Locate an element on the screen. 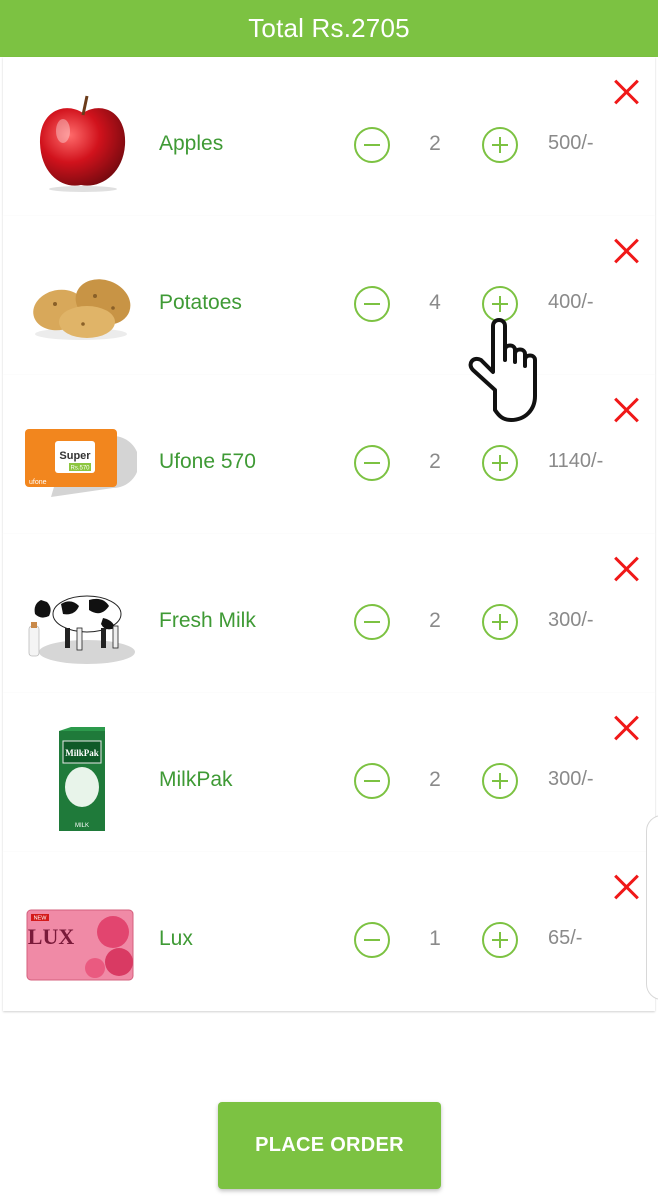 Image resolution: width=658 pixels, height=1200 pixels. item-name: MilkPak is located at coordinates (196, 779).